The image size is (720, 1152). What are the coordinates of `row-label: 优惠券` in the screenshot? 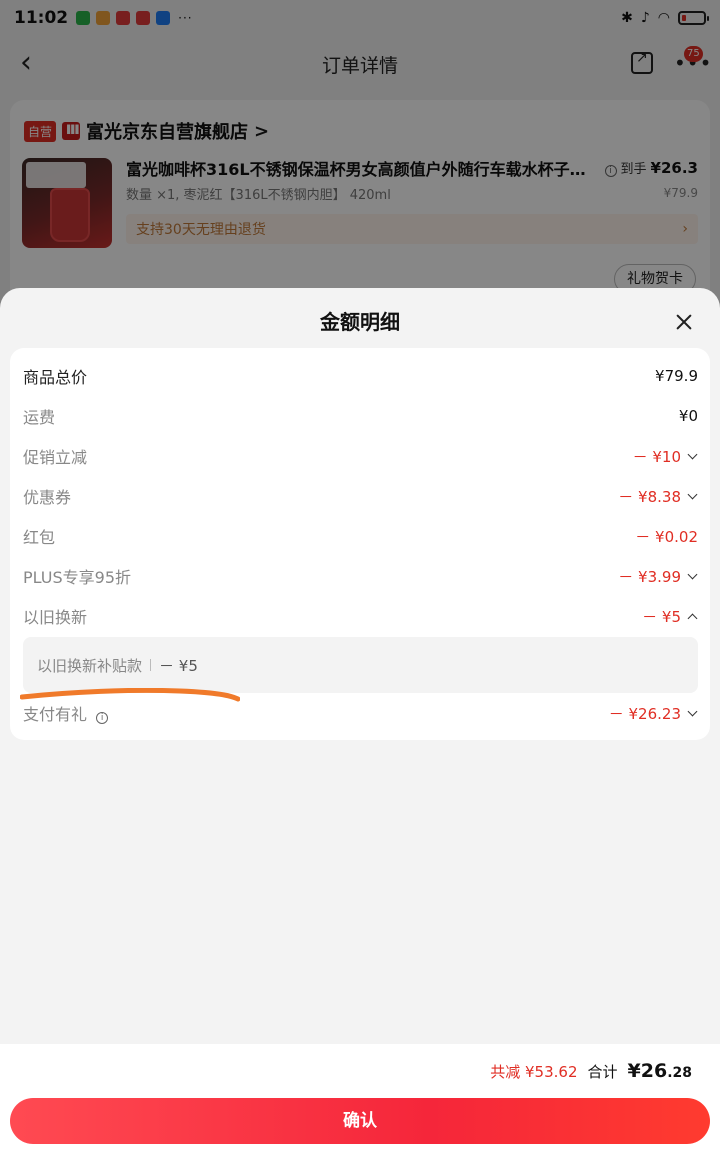 It's located at (47, 497).